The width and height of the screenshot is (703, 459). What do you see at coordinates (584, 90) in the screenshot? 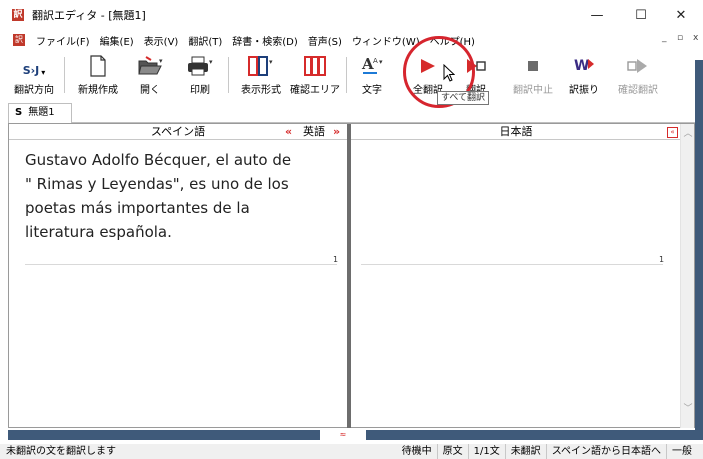
I see `assign-label: 訳振り` at bounding box center [584, 90].